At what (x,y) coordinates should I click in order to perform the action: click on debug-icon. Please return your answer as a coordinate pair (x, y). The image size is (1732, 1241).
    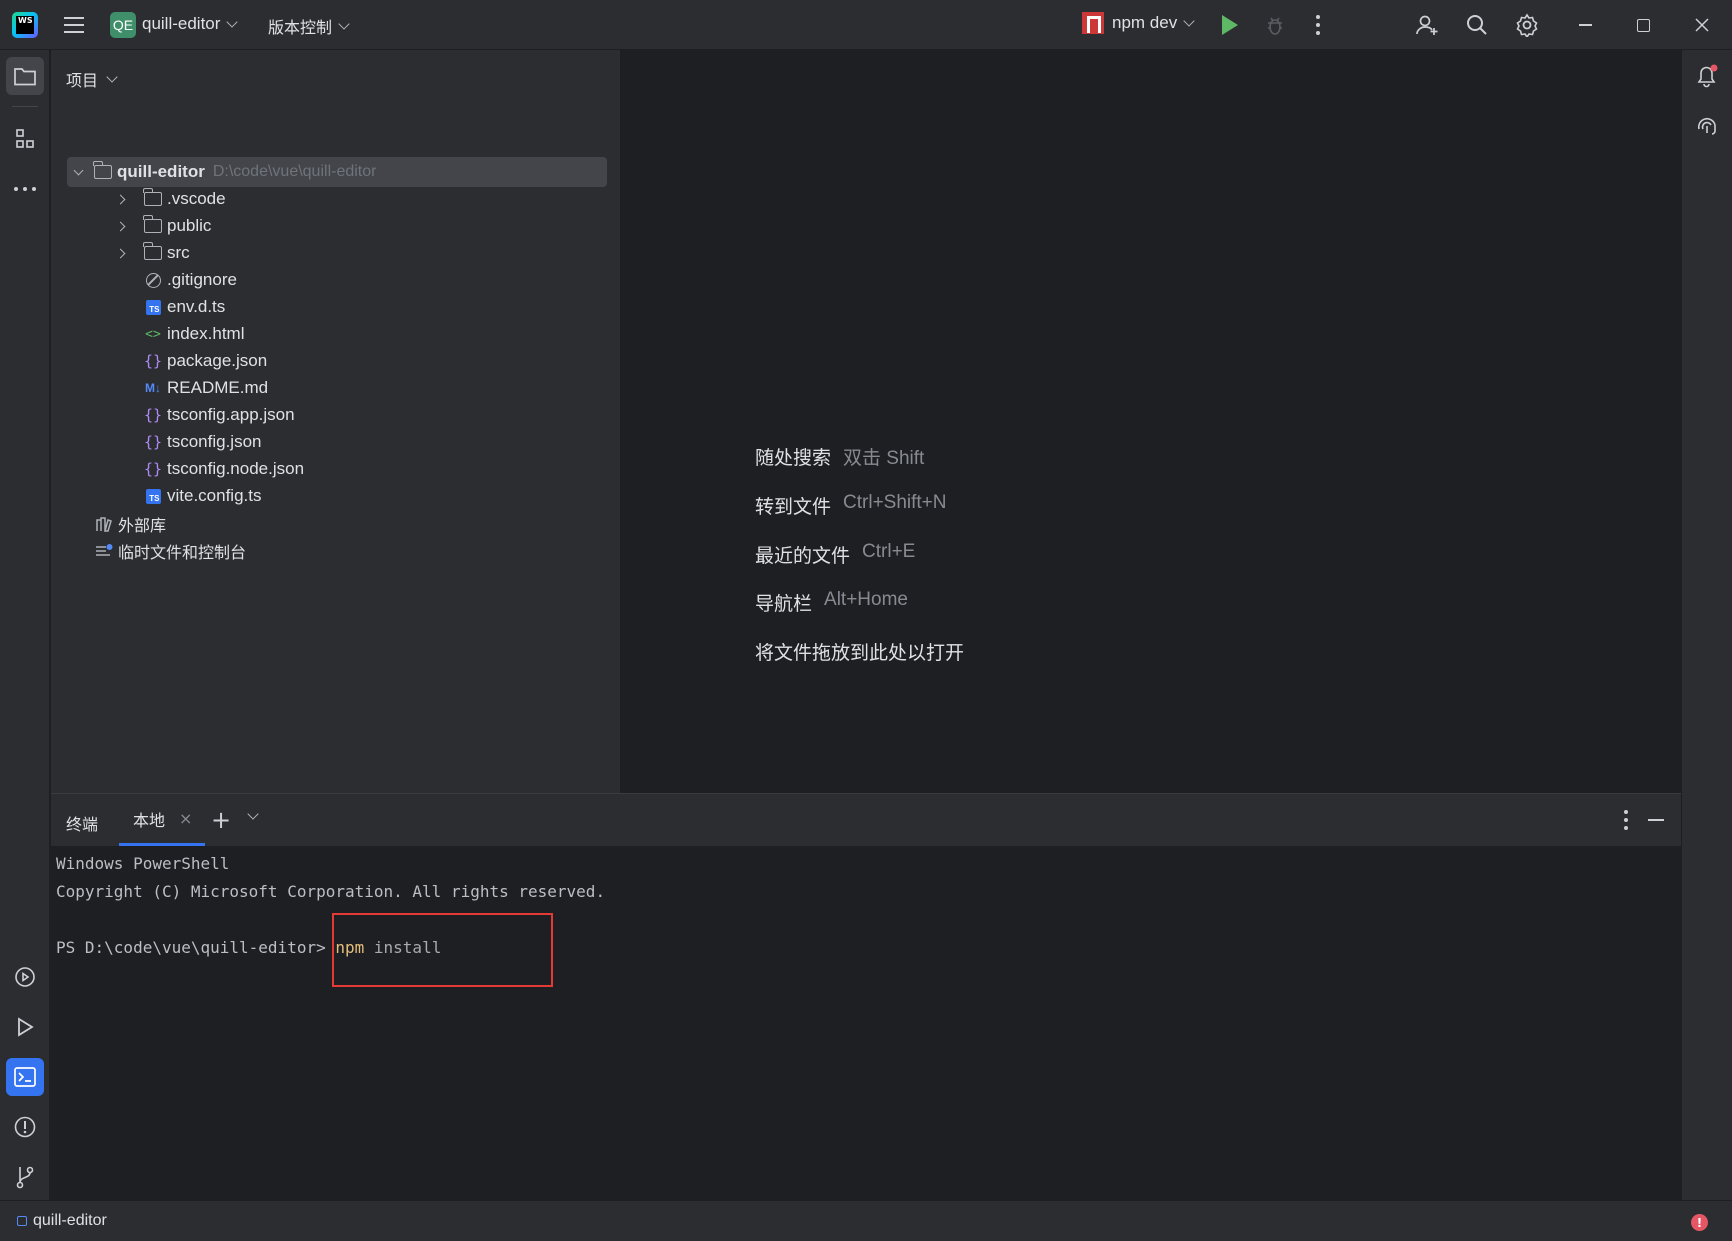
    Looking at the image, I should click on (1275, 25).